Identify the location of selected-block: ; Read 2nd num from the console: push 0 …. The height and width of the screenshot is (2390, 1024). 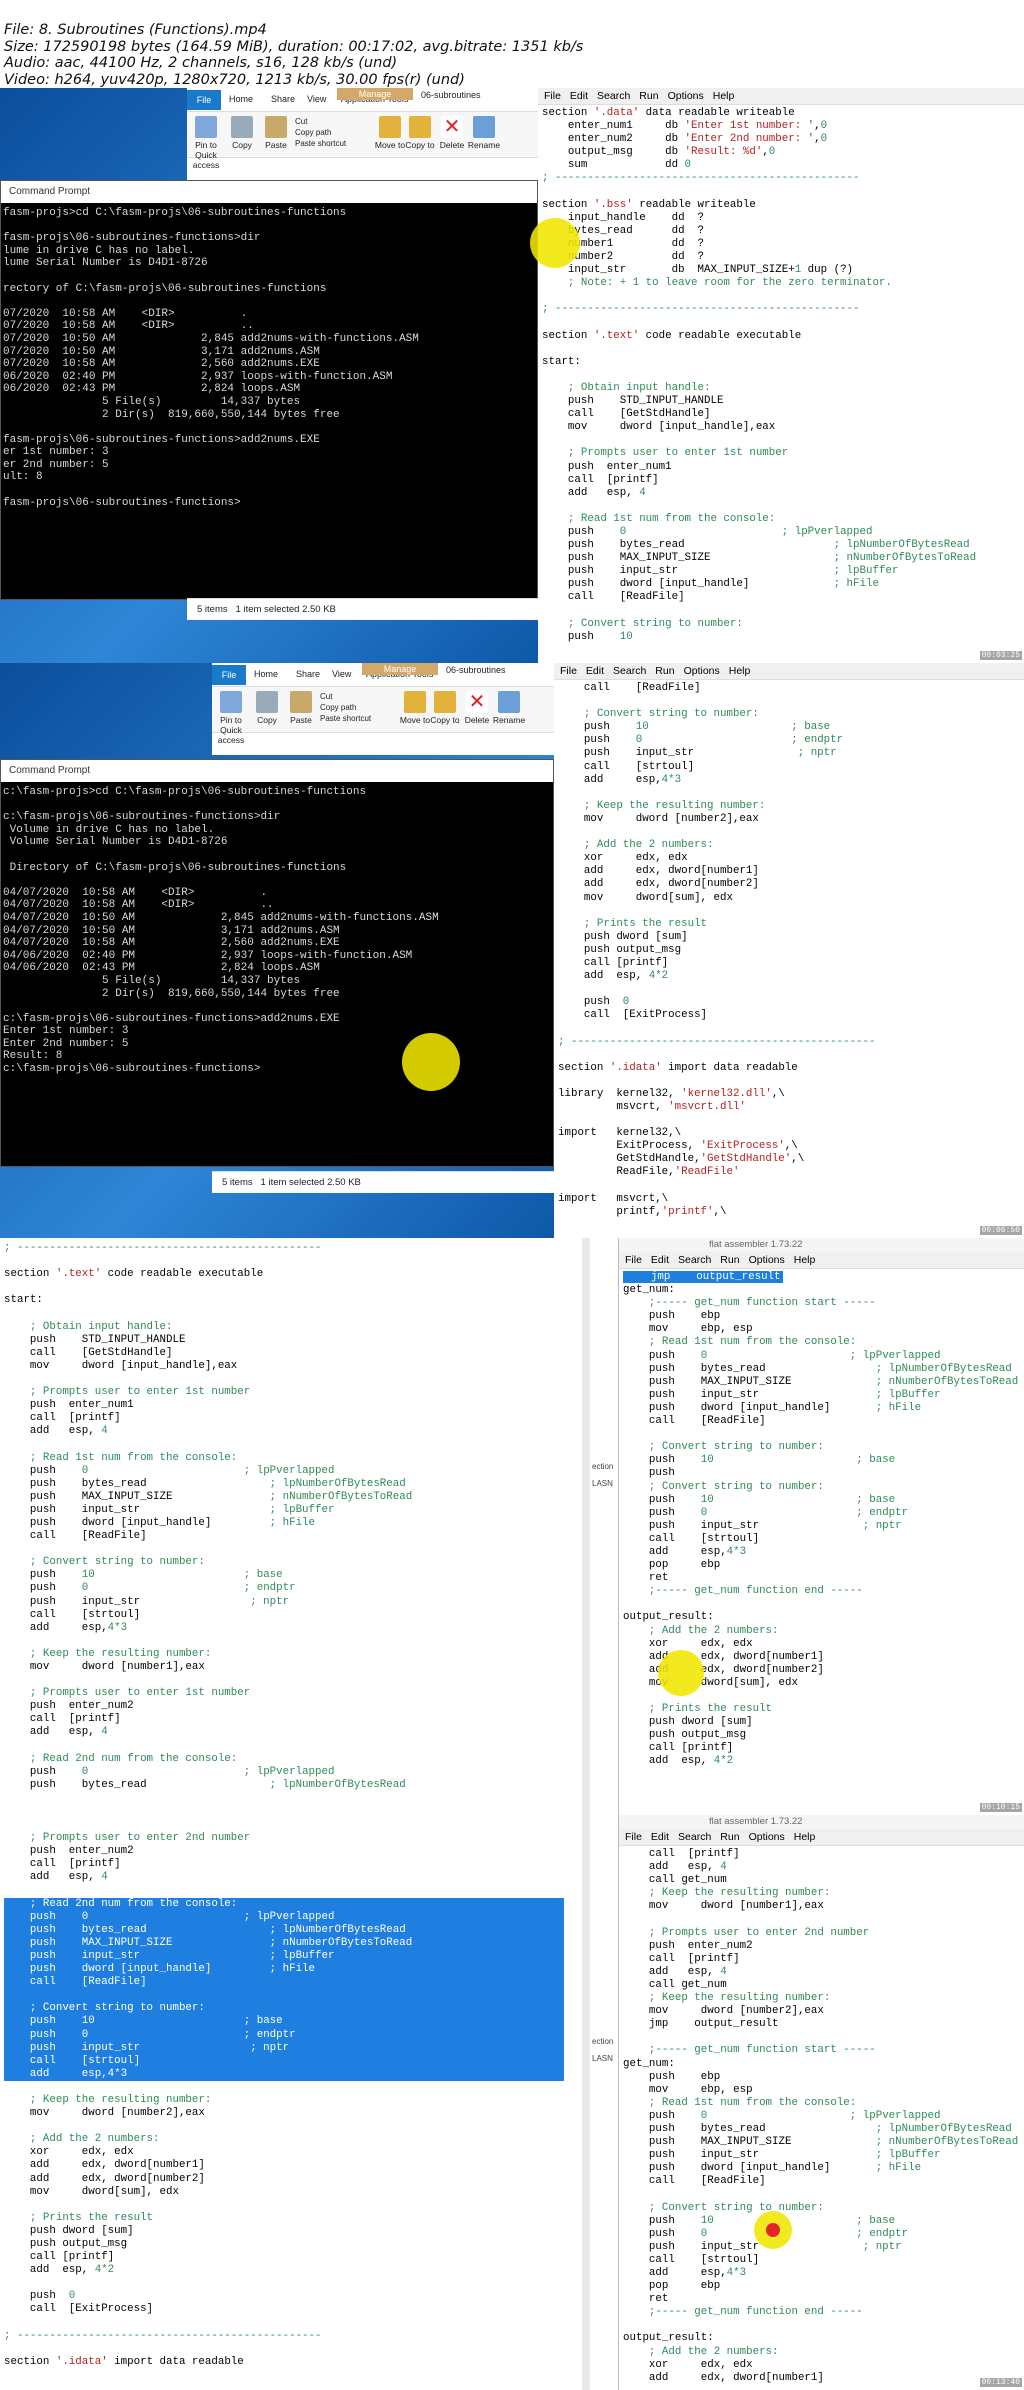
(284, 1989).